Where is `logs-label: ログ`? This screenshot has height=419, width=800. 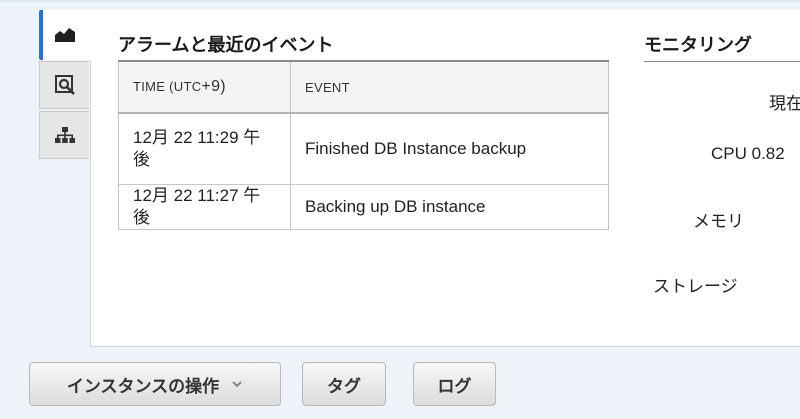
logs-label: ログ is located at coordinates (454, 386).